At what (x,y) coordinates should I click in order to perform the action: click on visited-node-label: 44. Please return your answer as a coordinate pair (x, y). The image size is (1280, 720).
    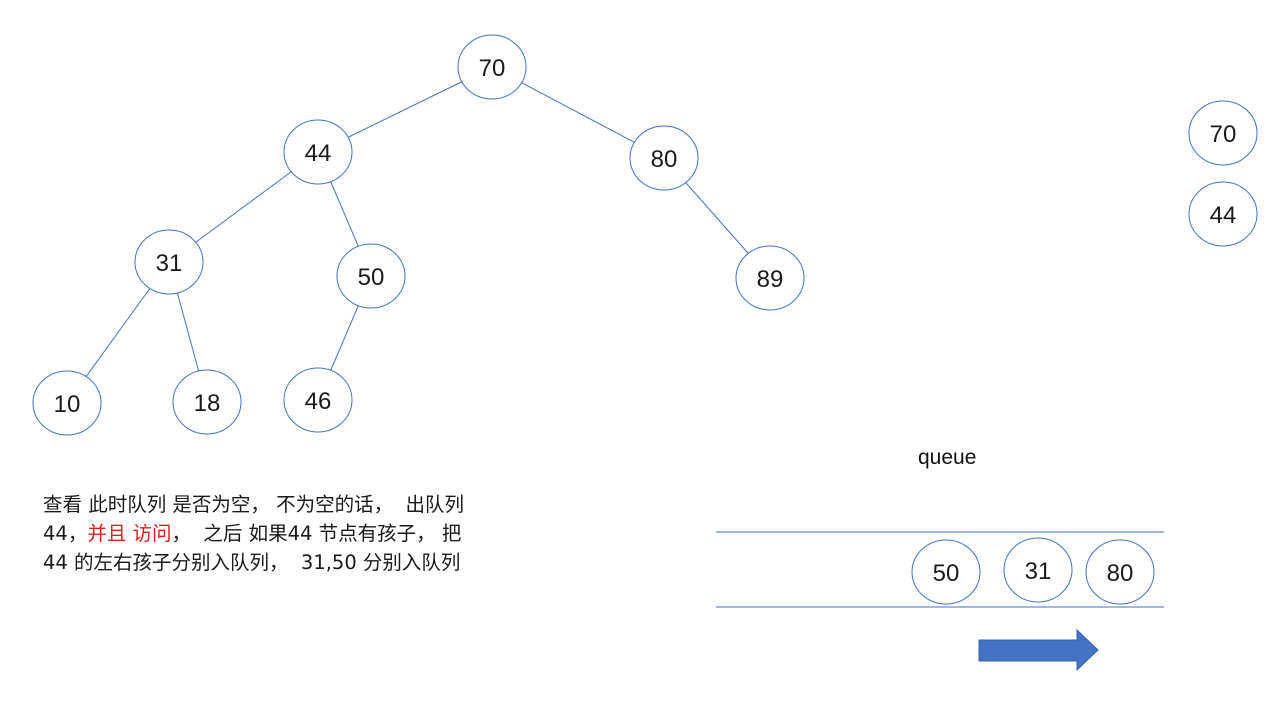
    Looking at the image, I should click on (1223, 215).